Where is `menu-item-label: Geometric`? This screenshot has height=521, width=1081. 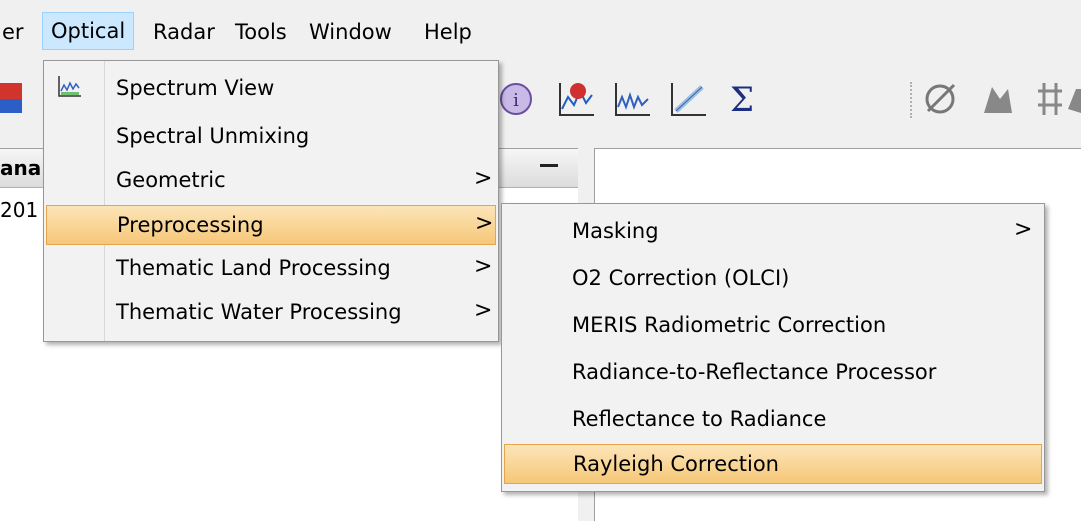 menu-item-label: Geometric is located at coordinates (171, 180).